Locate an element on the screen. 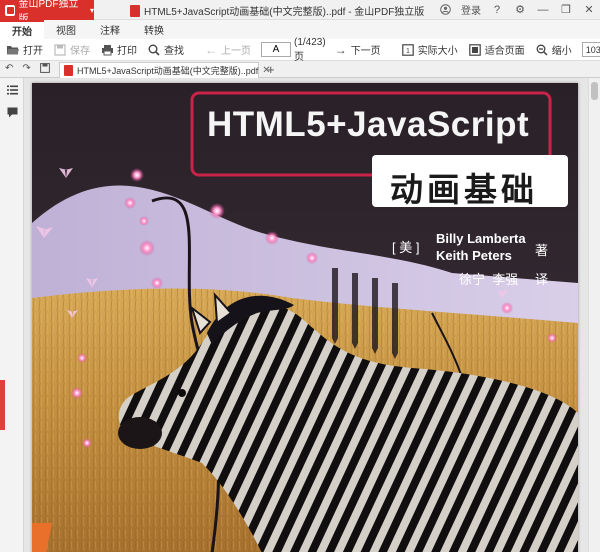 The image size is (600, 552). prev-page-label: 上一页 is located at coordinates (236, 51).